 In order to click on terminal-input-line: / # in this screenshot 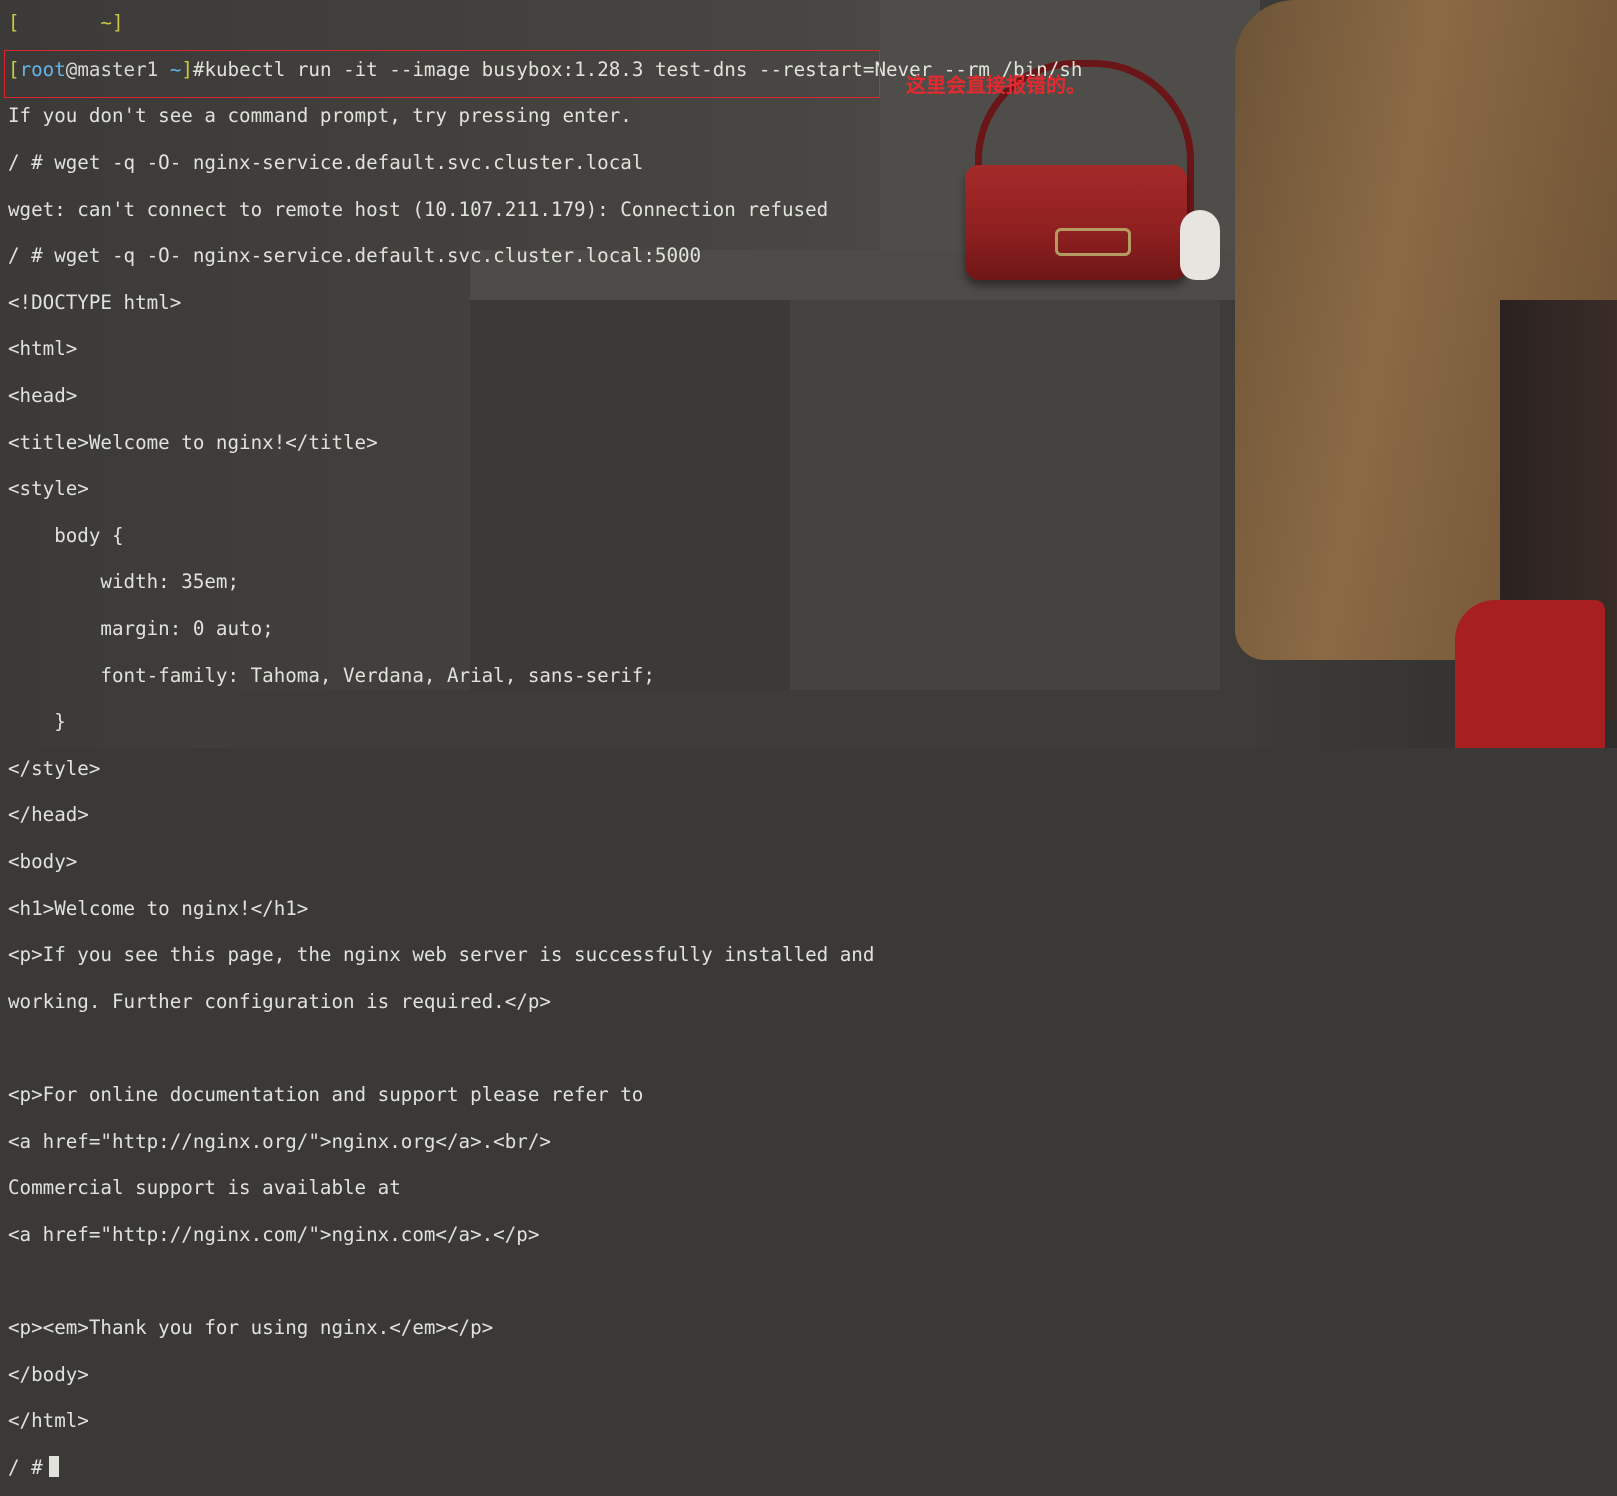, I will do `click(812, 1467)`.